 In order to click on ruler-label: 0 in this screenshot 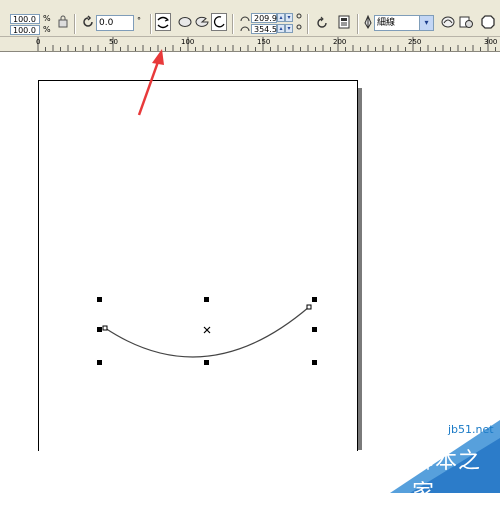, I will do `click(38, 42)`.